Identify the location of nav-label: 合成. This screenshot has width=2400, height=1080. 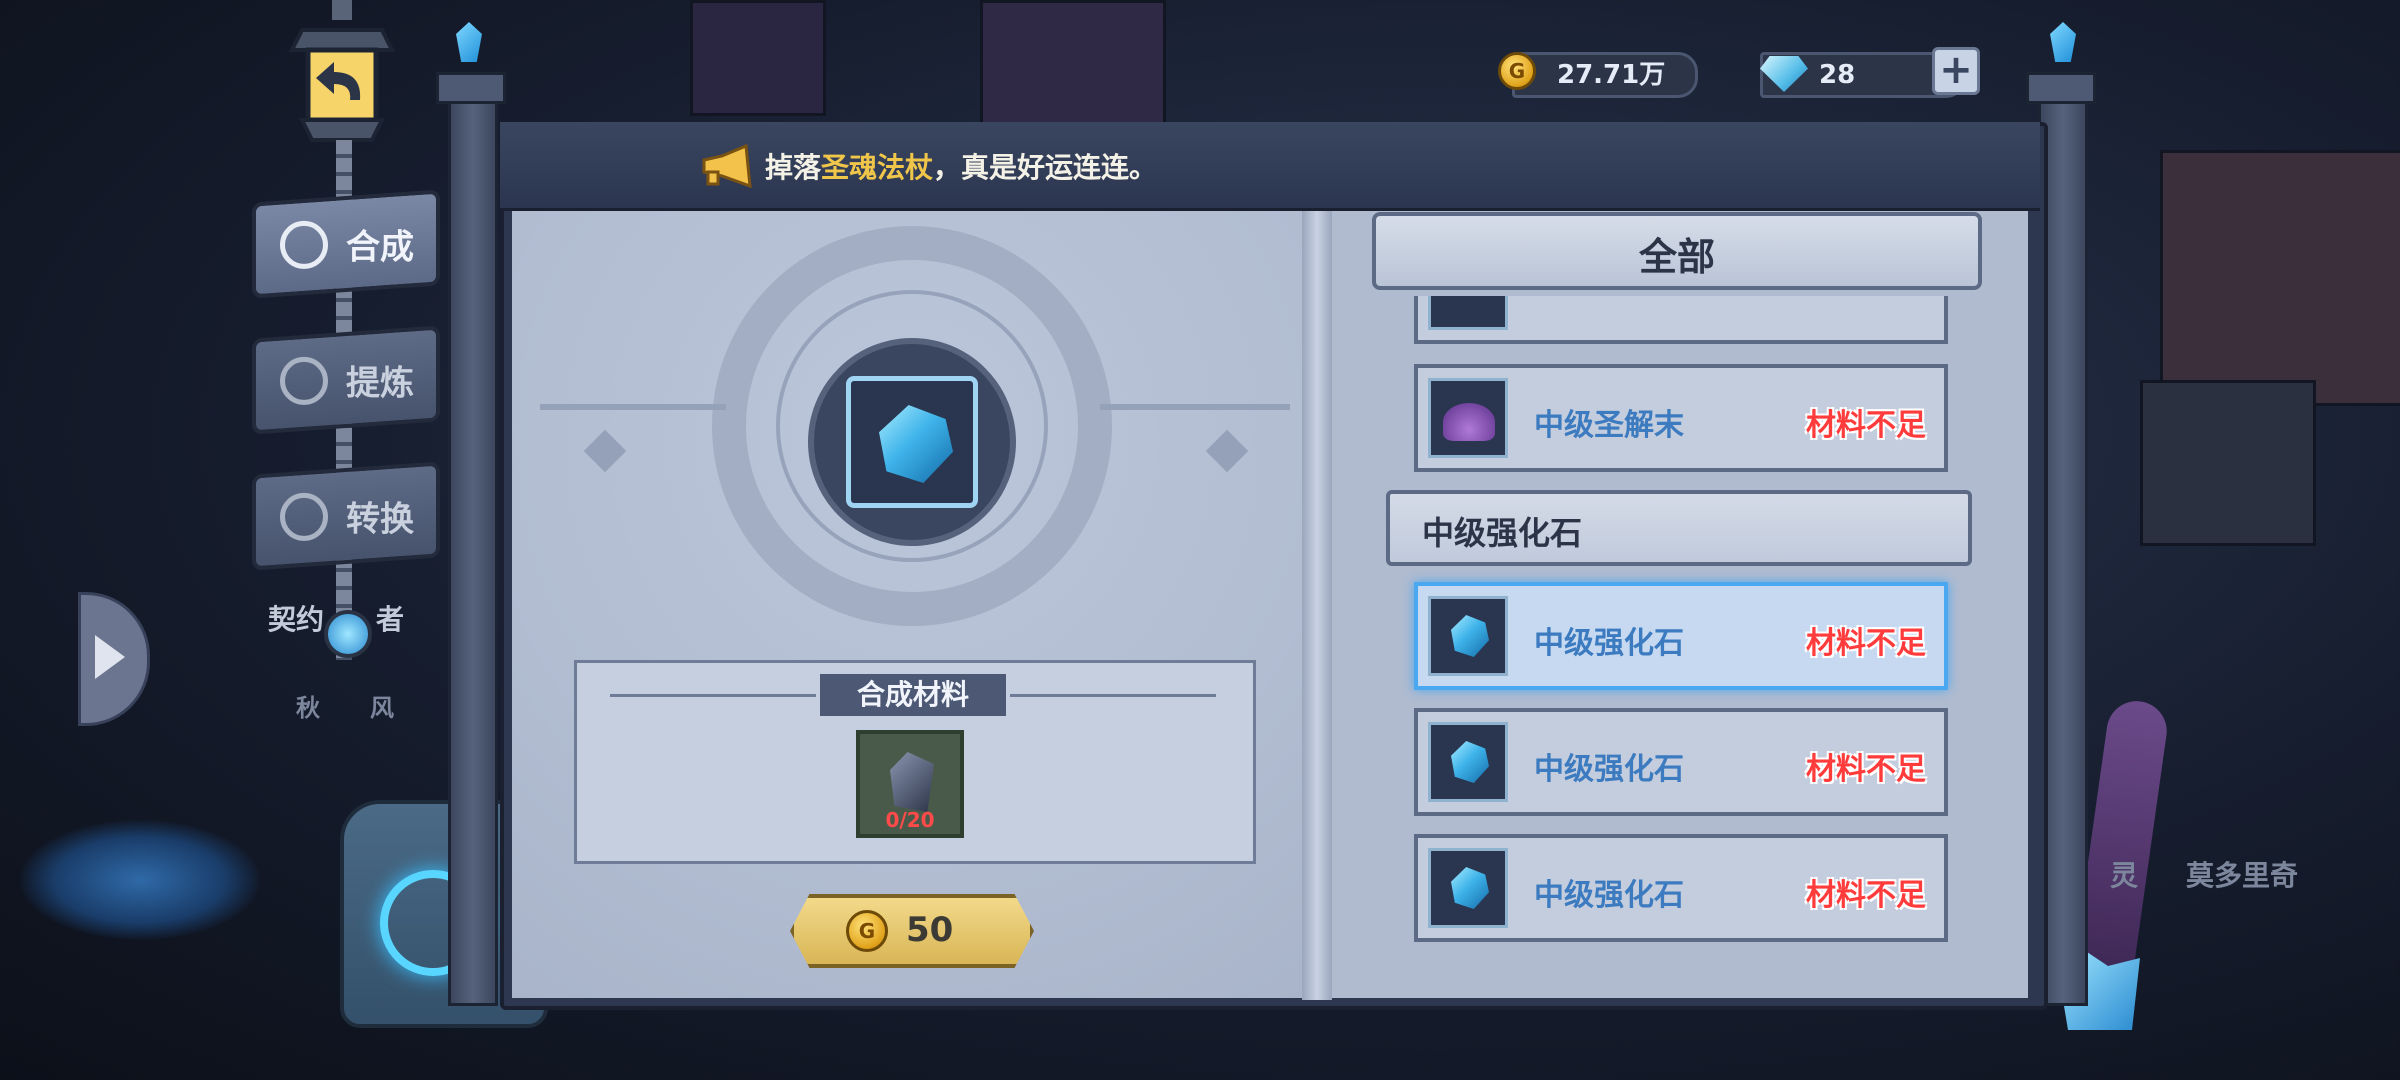
(380, 247).